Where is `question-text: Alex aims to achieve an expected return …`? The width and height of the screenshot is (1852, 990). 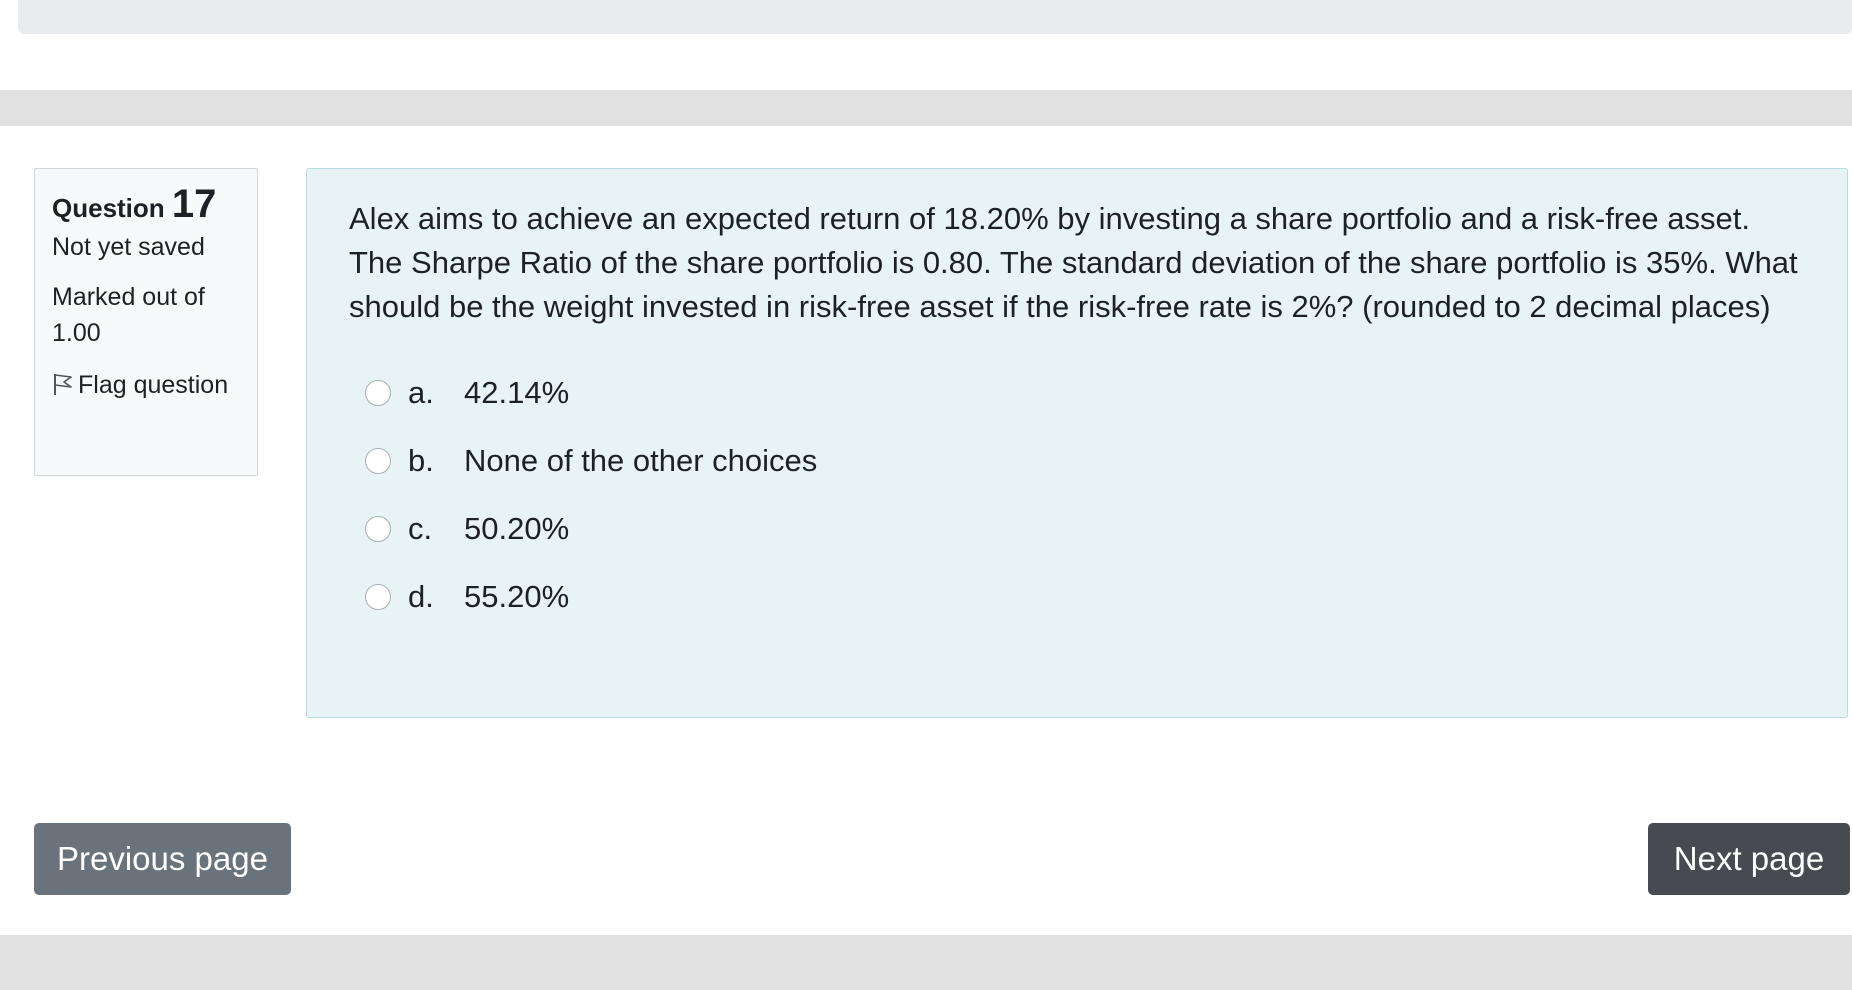 question-text: Alex aims to achieve an expected return … is located at coordinates (1073, 262).